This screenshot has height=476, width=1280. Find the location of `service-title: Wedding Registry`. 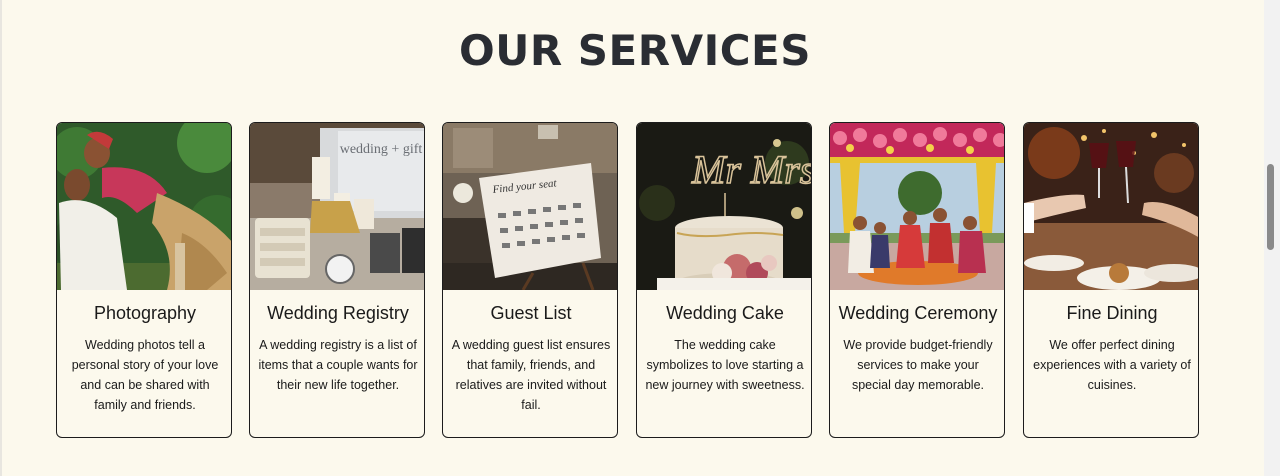

service-title: Wedding Registry is located at coordinates (338, 313).